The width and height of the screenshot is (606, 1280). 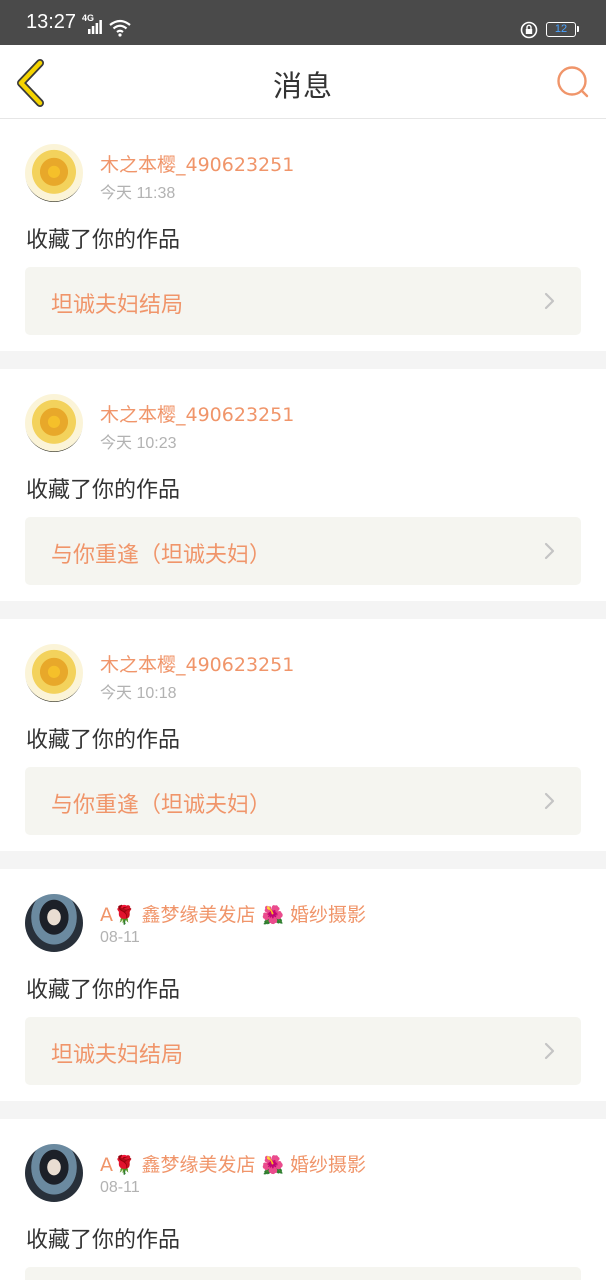 I want to click on status-time: 13:27, so click(x=51, y=22).